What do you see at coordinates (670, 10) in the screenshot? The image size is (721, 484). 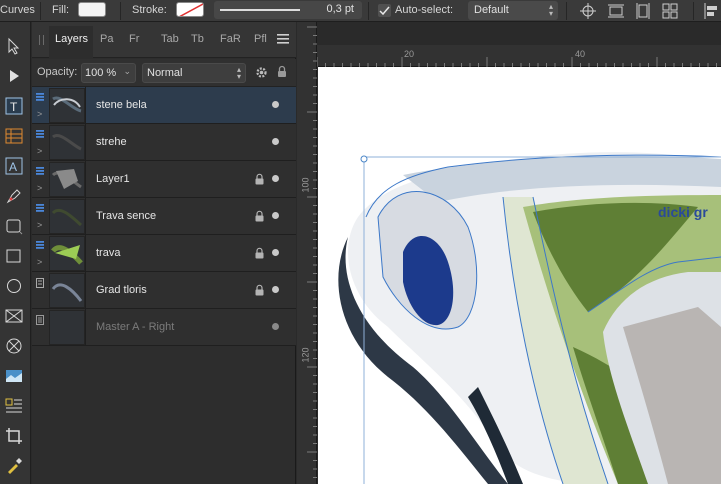 I see `grid-button` at bounding box center [670, 10].